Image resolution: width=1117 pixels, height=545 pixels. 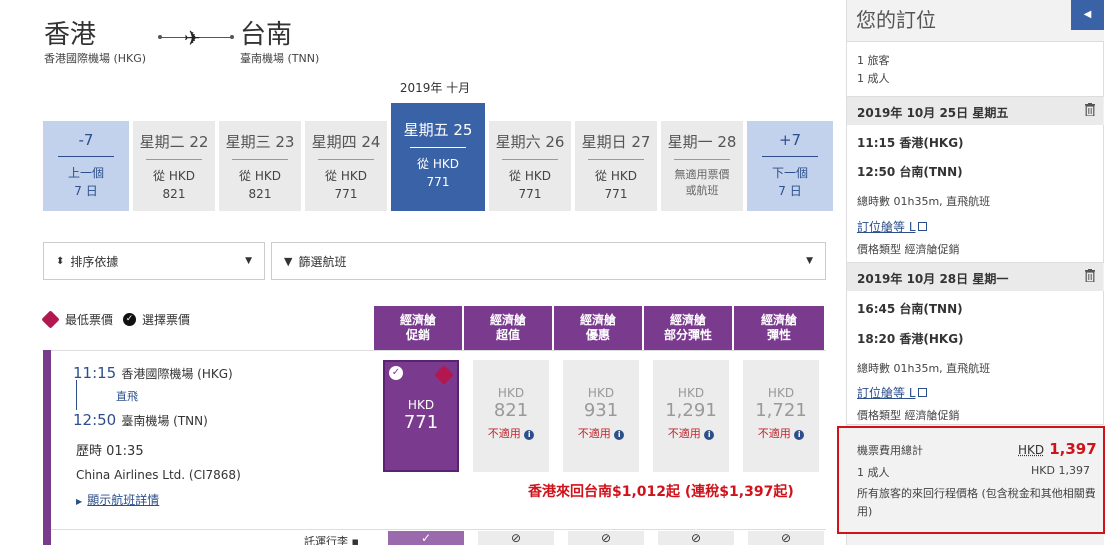 I want to click on date-cell-23: 星期三 23 從 HKD 821, so click(x=260, y=166).